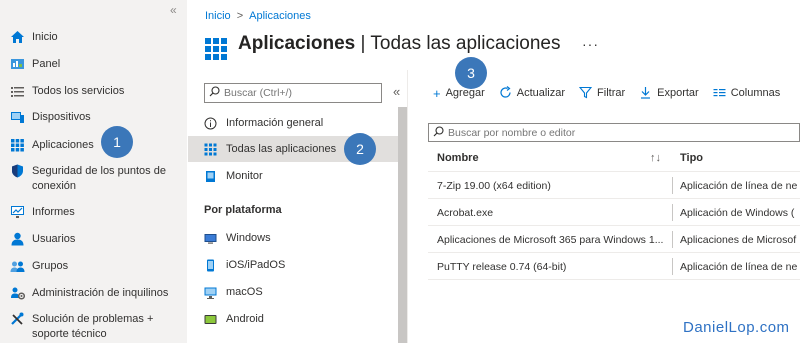 This screenshot has height=343, width=800. I want to click on menu-item-windows: Windows, so click(293, 238).